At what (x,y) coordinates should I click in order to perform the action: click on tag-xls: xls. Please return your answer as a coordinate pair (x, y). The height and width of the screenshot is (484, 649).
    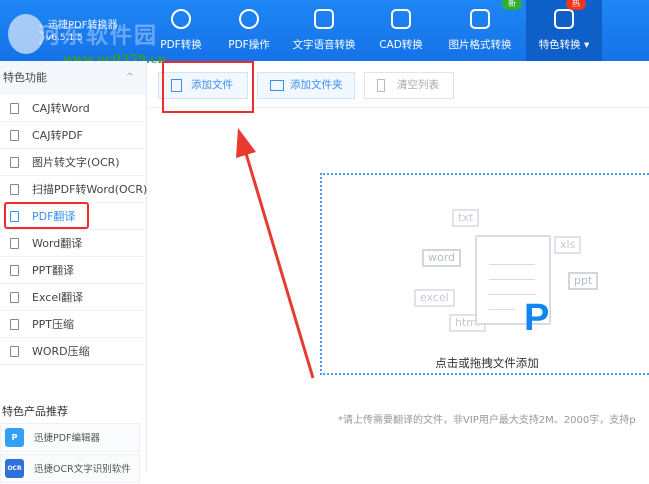
    Looking at the image, I should click on (568, 245).